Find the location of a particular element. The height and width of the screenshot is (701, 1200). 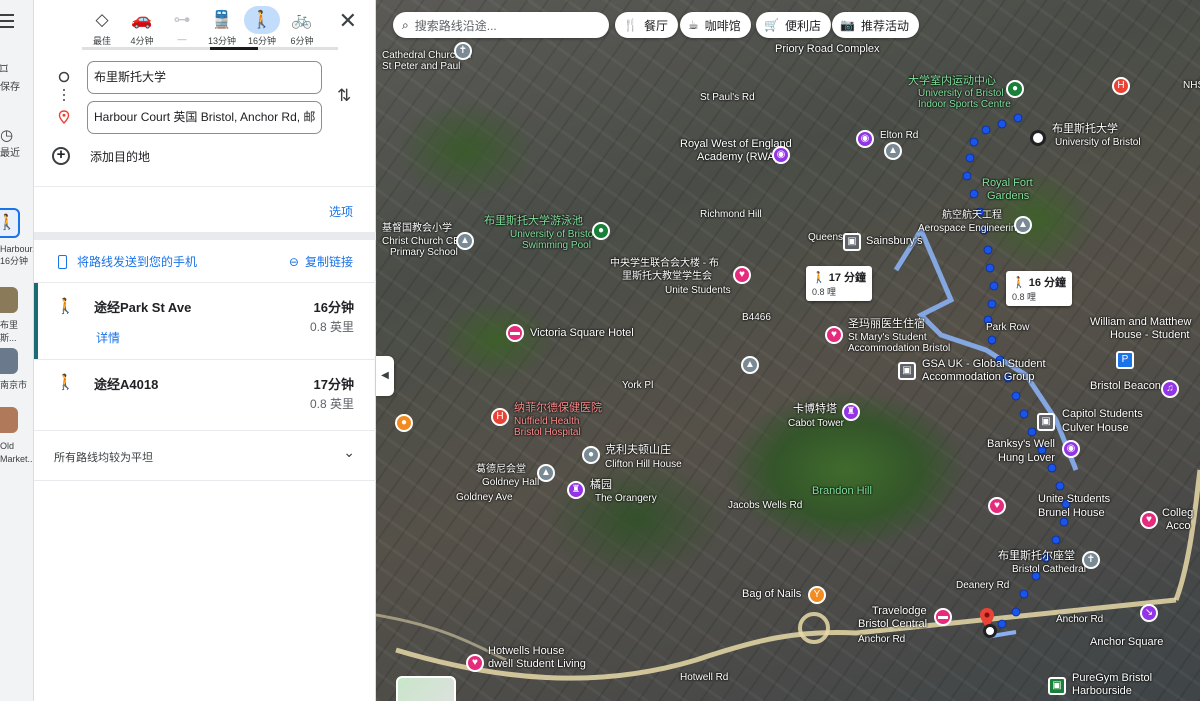

close-icon: ✕ is located at coordinates (348, 21).